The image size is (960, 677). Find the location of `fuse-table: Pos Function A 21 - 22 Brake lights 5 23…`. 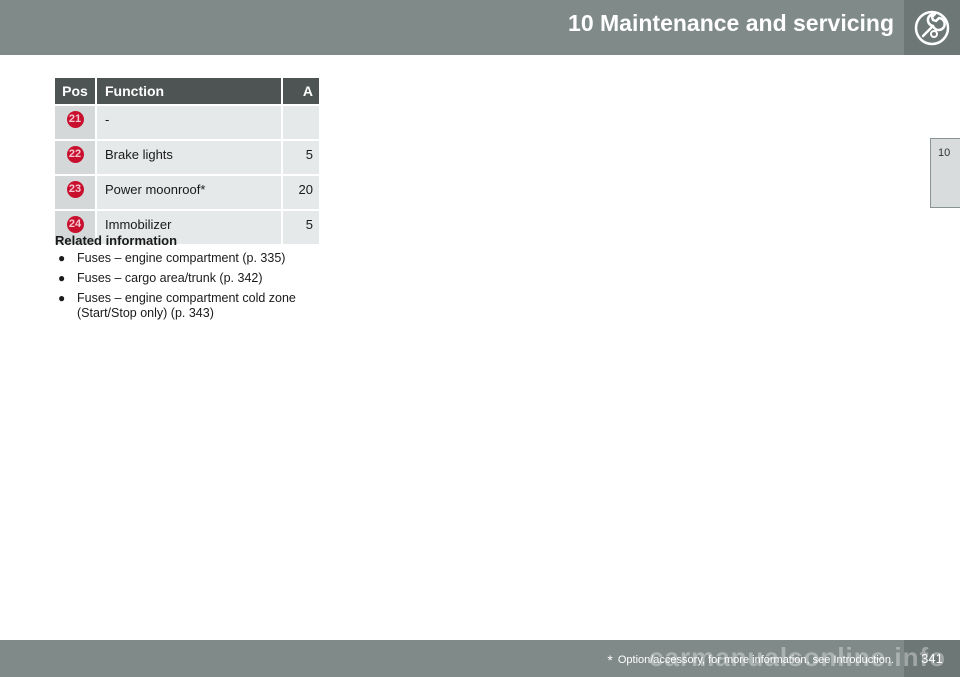

fuse-table: Pos Function A 21 - 22 Brake lights 5 23… is located at coordinates (187, 161).